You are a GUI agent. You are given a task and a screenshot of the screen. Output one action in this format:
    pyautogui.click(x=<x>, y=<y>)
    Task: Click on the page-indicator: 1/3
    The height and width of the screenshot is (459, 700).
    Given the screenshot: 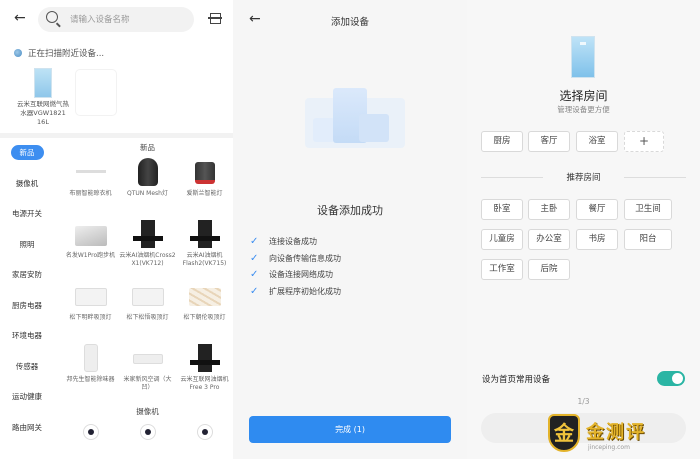 What is the action you would take?
    pyautogui.click(x=583, y=401)
    